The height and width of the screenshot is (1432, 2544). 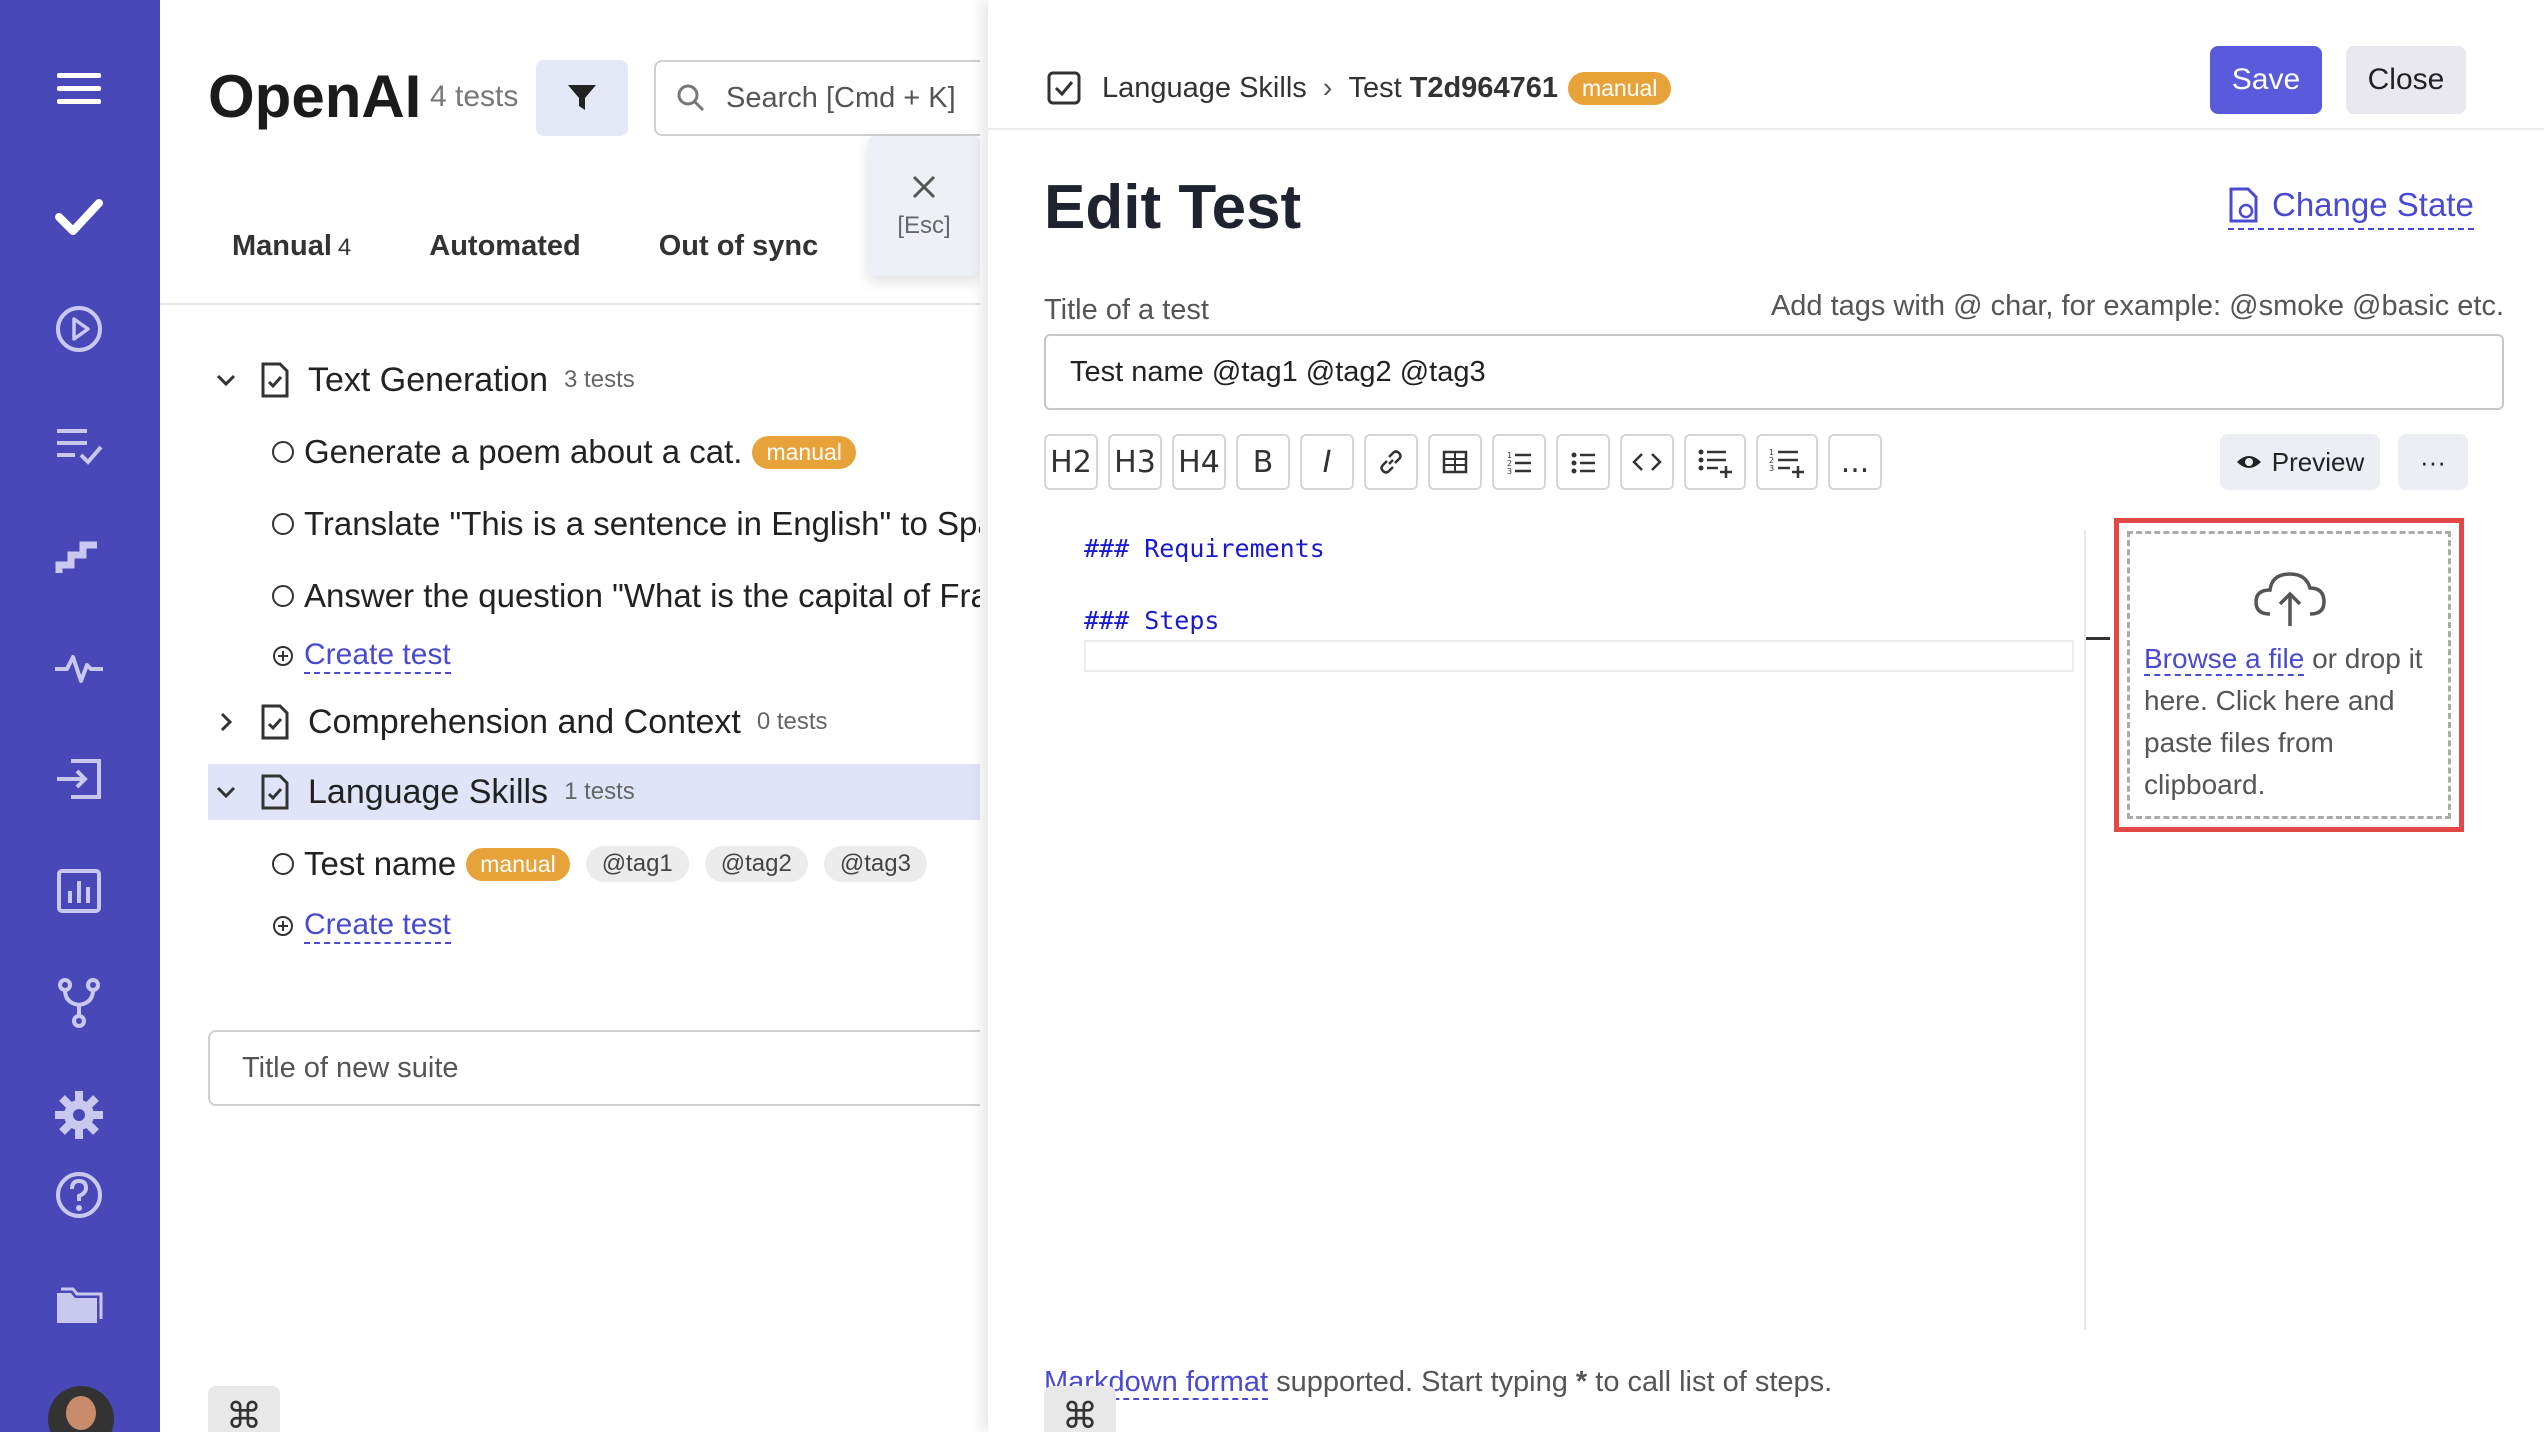 What do you see at coordinates (2248, 462) in the screenshot?
I see `eye-icon` at bounding box center [2248, 462].